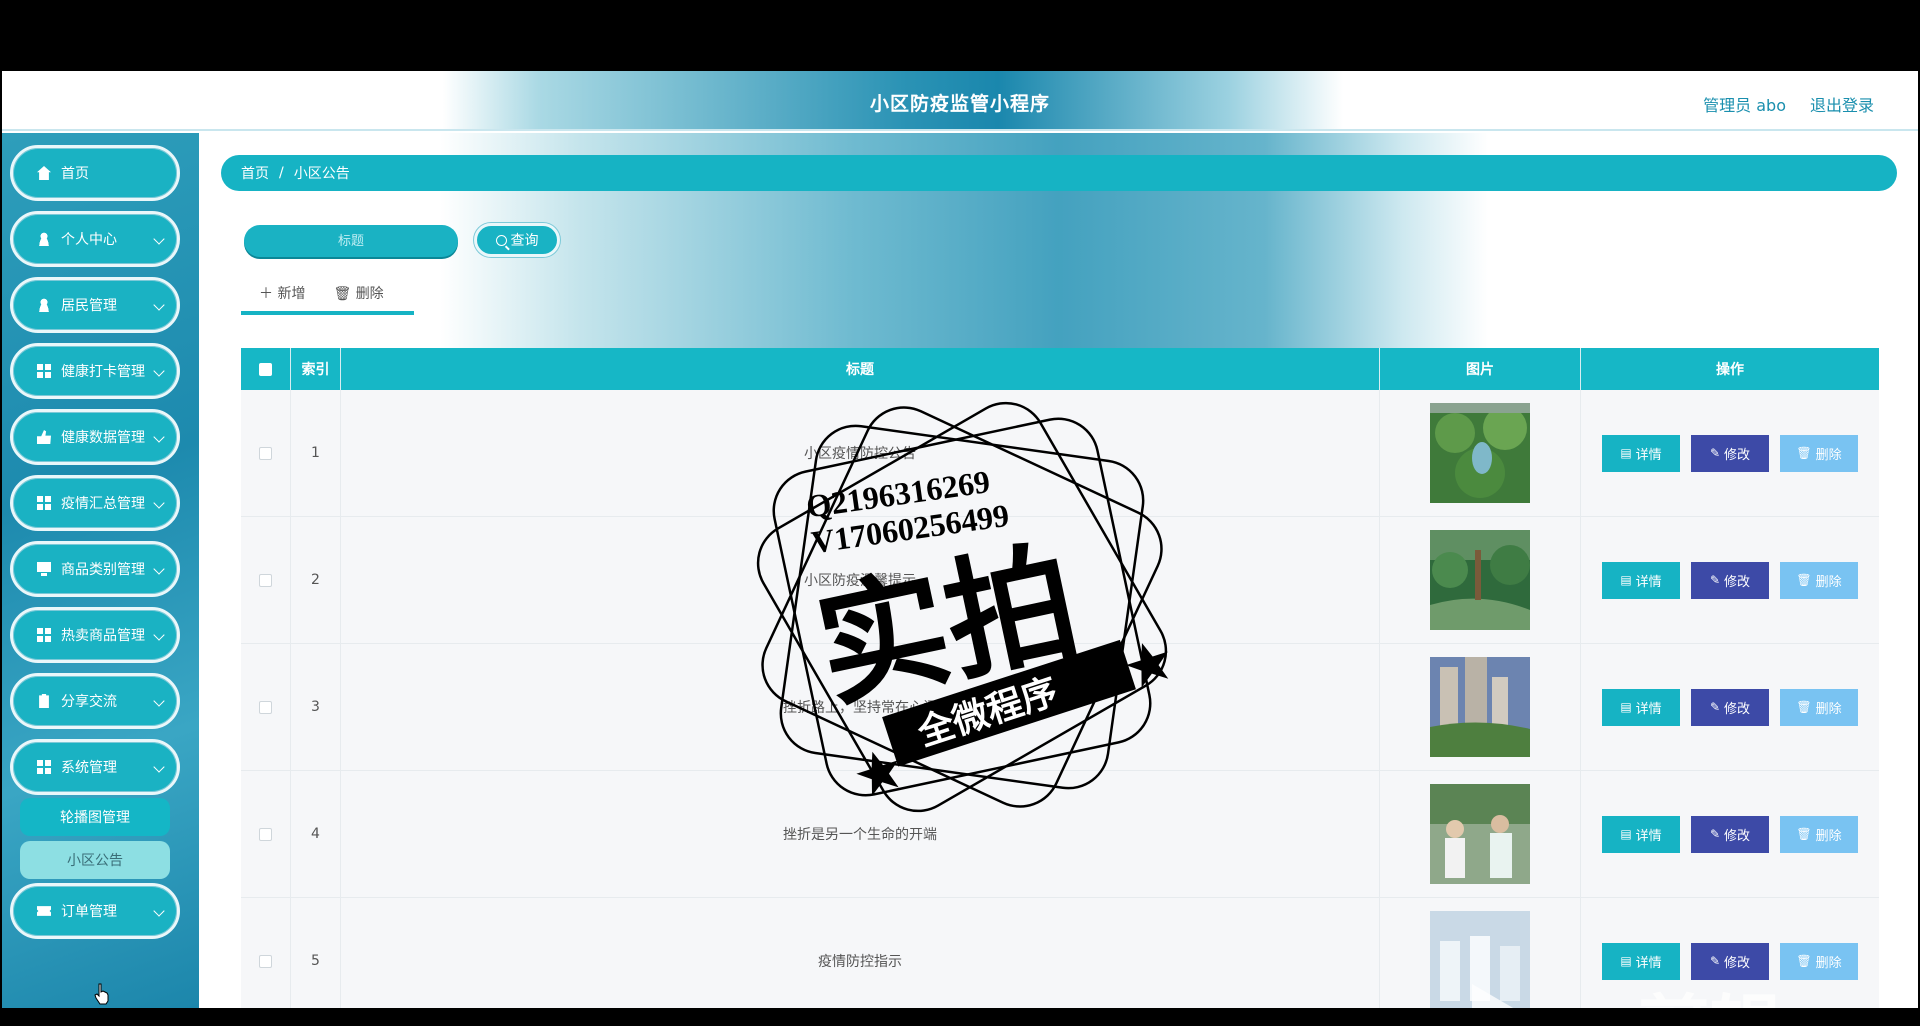  I want to click on grid-icon, so click(44, 635).